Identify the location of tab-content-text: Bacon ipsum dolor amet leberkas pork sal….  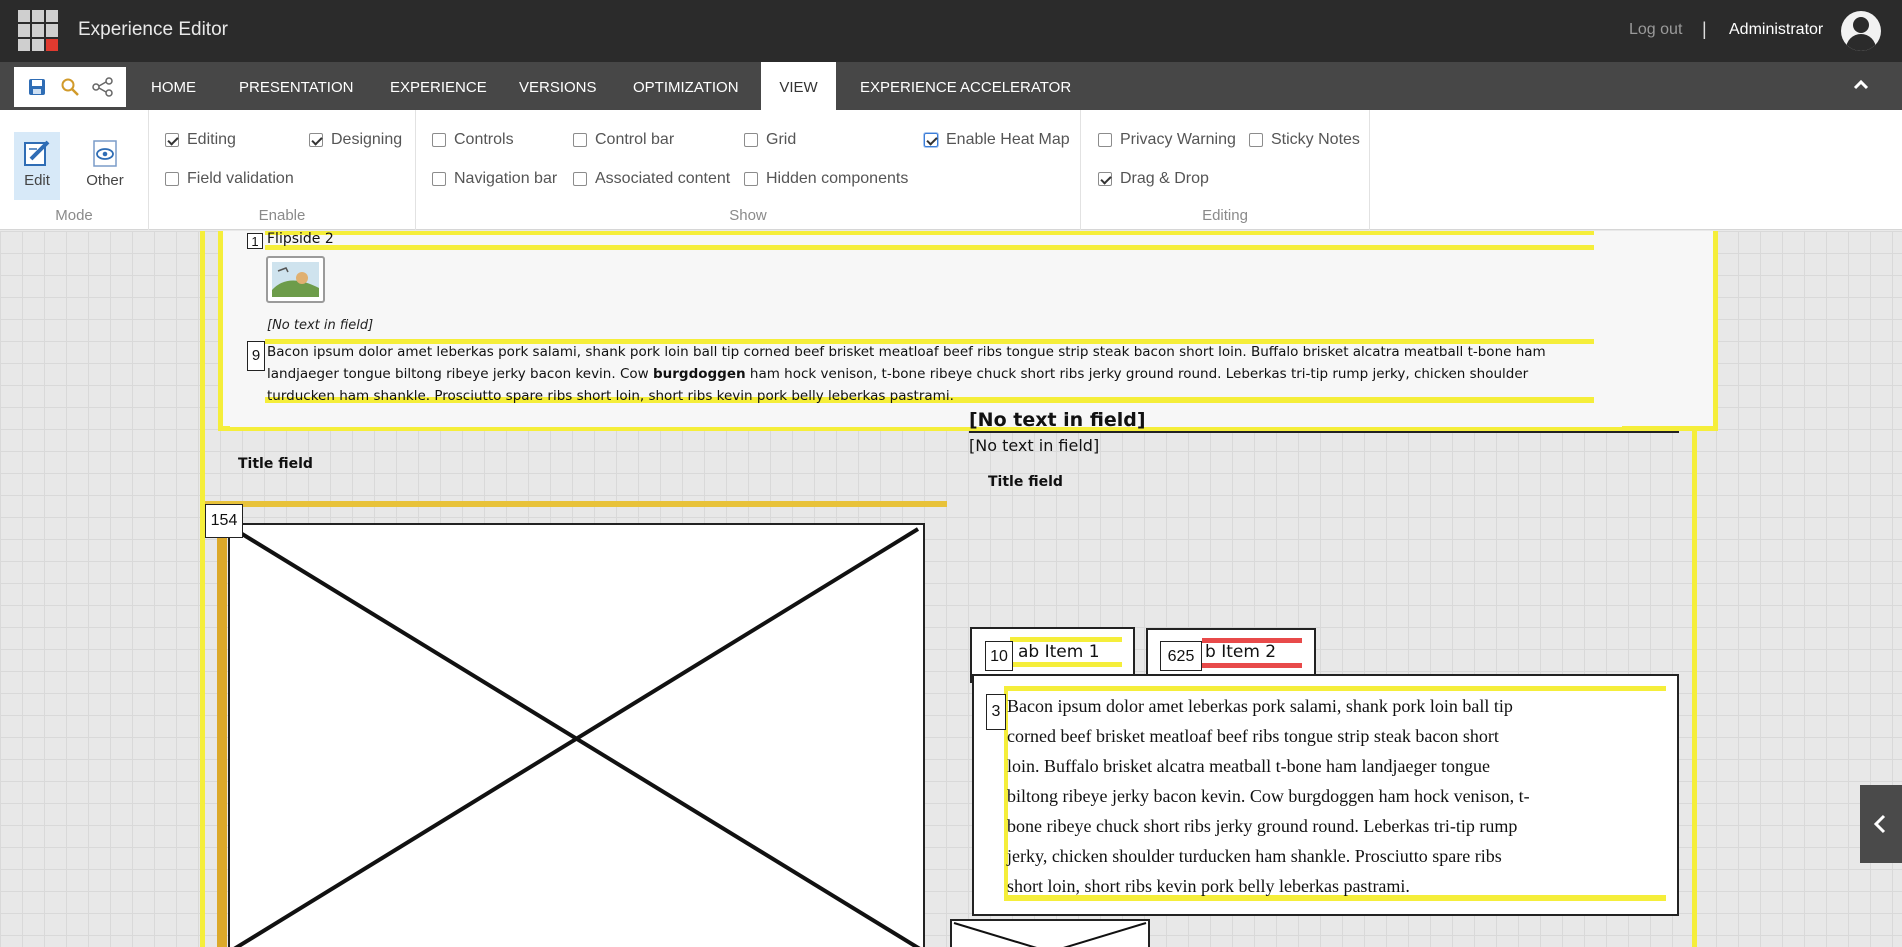
(1332, 796).